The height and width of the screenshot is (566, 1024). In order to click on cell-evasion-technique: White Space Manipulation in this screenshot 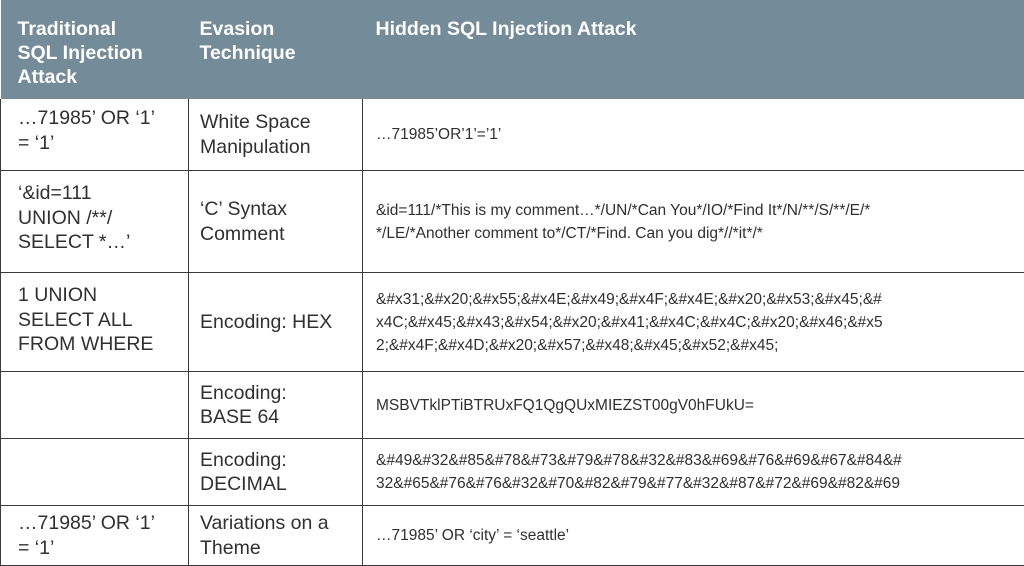, I will do `click(276, 135)`.